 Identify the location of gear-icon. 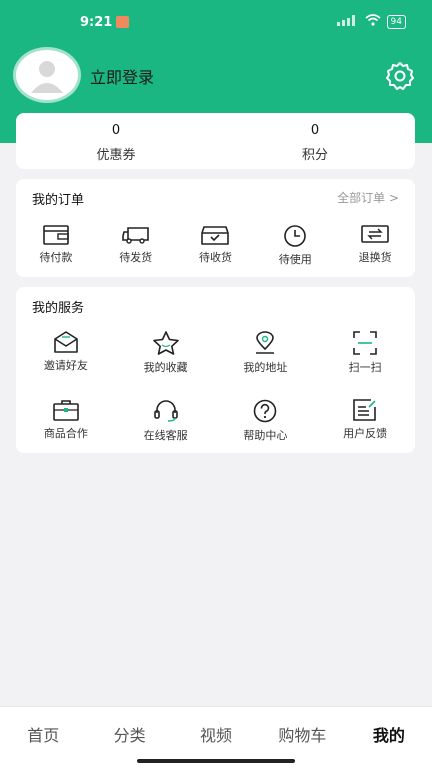
(400, 76).